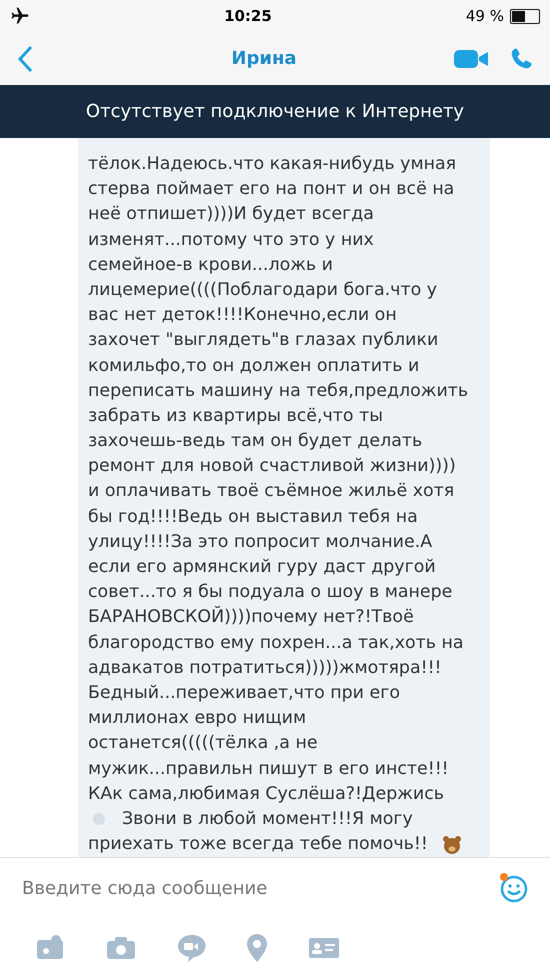 The image size is (550, 978). What do you see at coordinates (253, 517) in the screenshot?
I see `message-line: бы год!!!!Ведь он выставил тебя на` at bounding box center [253, 517].